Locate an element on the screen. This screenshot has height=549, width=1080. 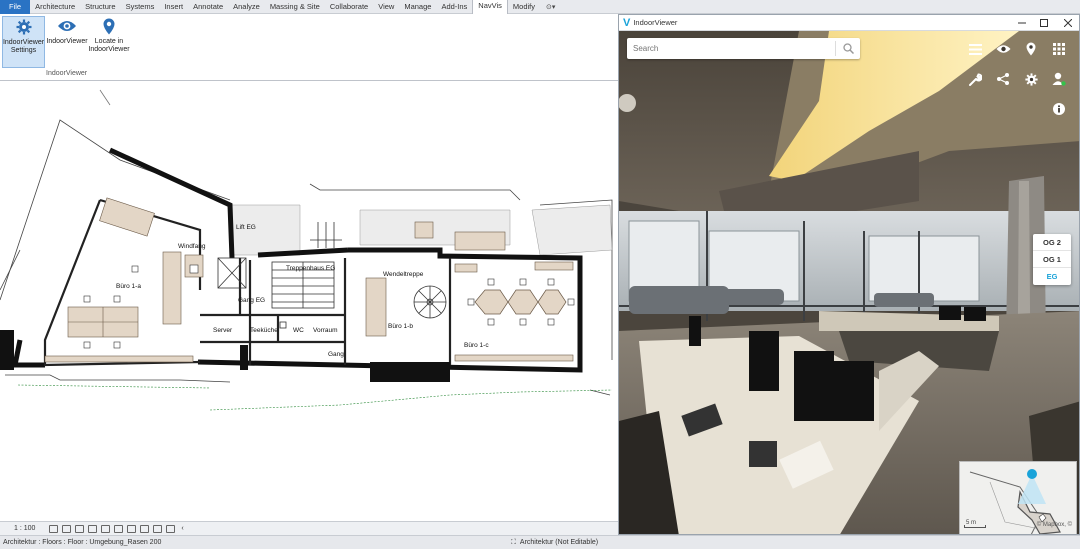
button-label: Locate in is located at coordinates (109, 41).